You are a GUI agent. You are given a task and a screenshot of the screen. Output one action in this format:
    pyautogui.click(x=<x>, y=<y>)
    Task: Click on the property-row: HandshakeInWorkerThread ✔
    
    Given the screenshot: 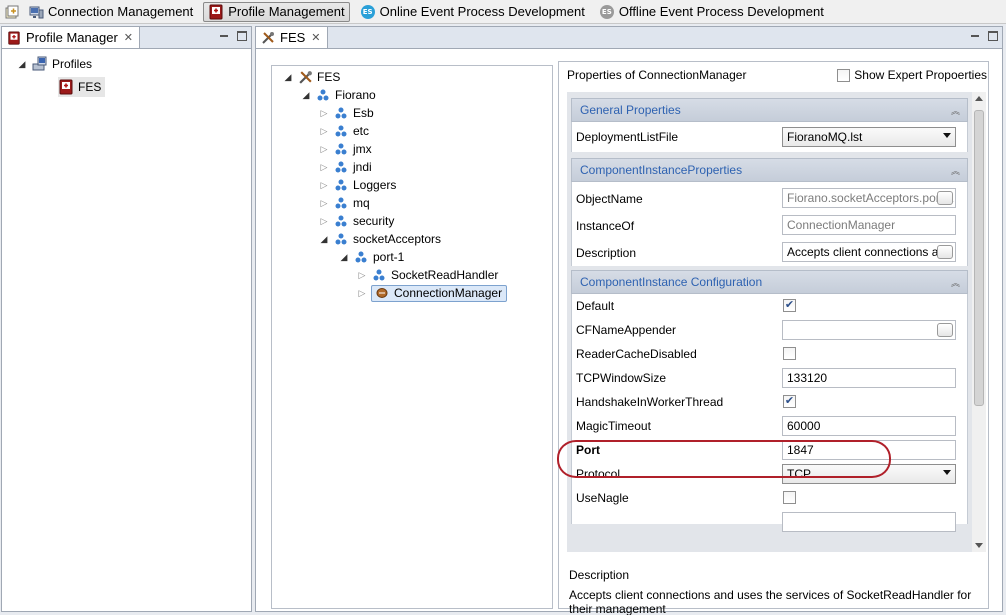 What is the action you would take?
    pyautogui.click(x=769, y=402)
    